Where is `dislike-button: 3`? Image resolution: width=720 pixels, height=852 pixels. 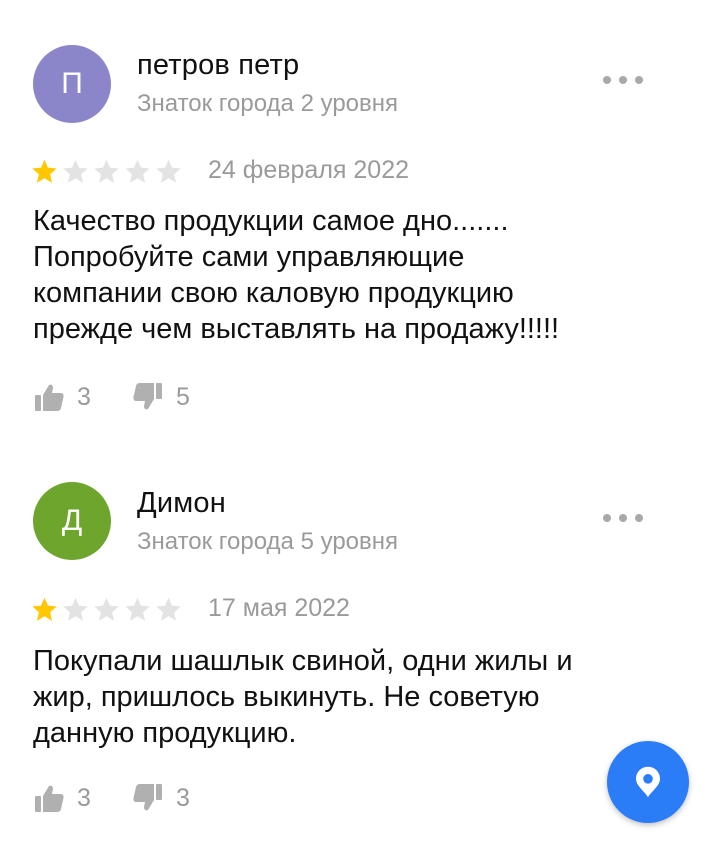 dislike-button: 3 is located at coordinates (161, 798).